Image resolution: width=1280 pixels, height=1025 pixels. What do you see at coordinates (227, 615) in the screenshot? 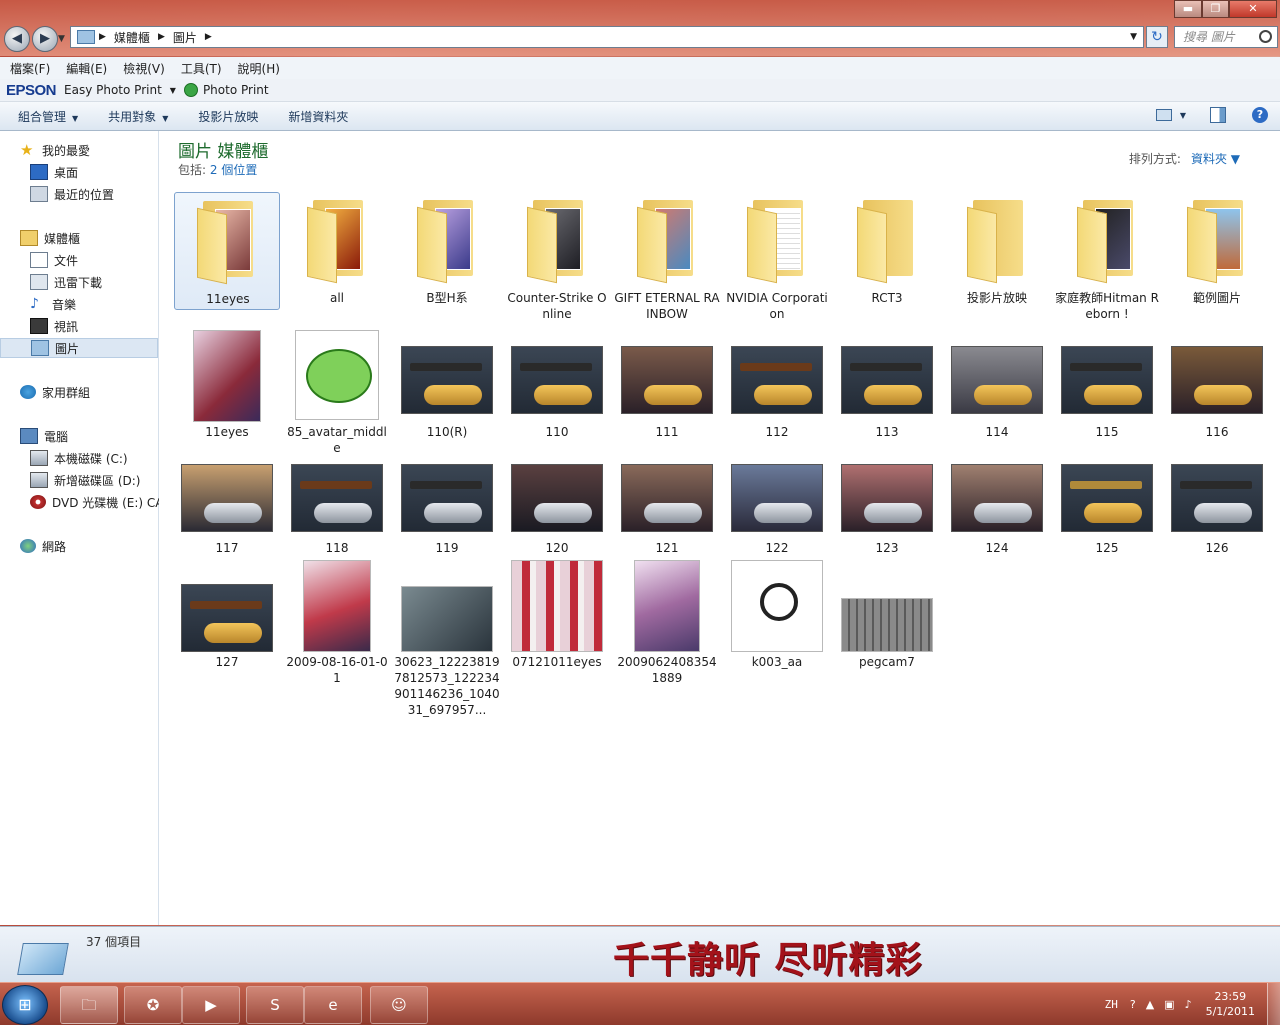
I see `image-item: 127` at bounding box center [227, 615].